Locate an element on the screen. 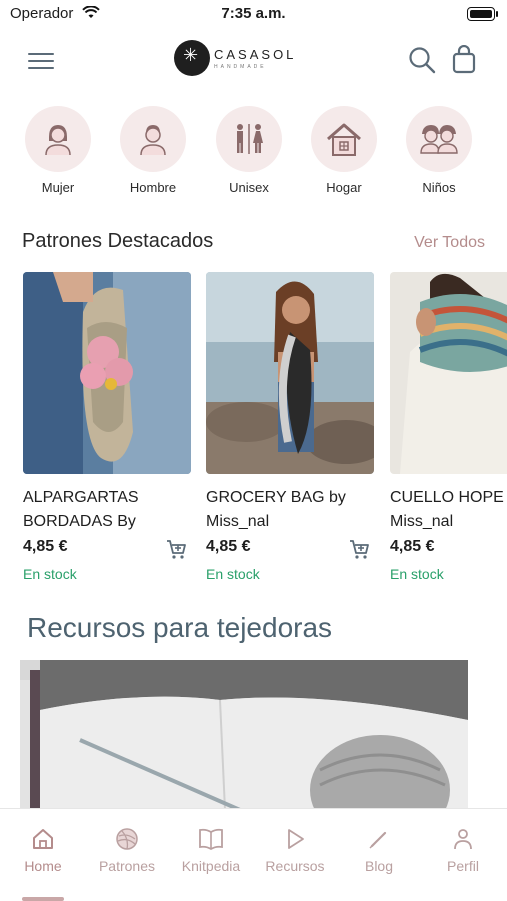 Image resolution: width=507 pixels, height=901 pixels. tab-label: Patrones is located at coordinates (127, 866).